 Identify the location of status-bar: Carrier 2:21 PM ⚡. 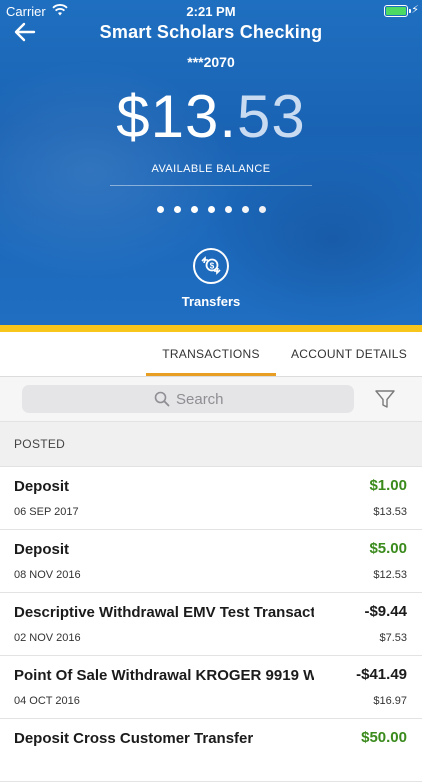
(211, 11).